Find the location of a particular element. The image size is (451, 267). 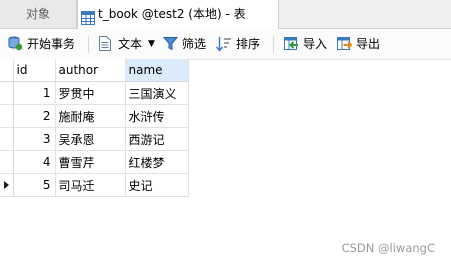

begin-transaction-button: 开始事务 is located at coordinates (44, 44).